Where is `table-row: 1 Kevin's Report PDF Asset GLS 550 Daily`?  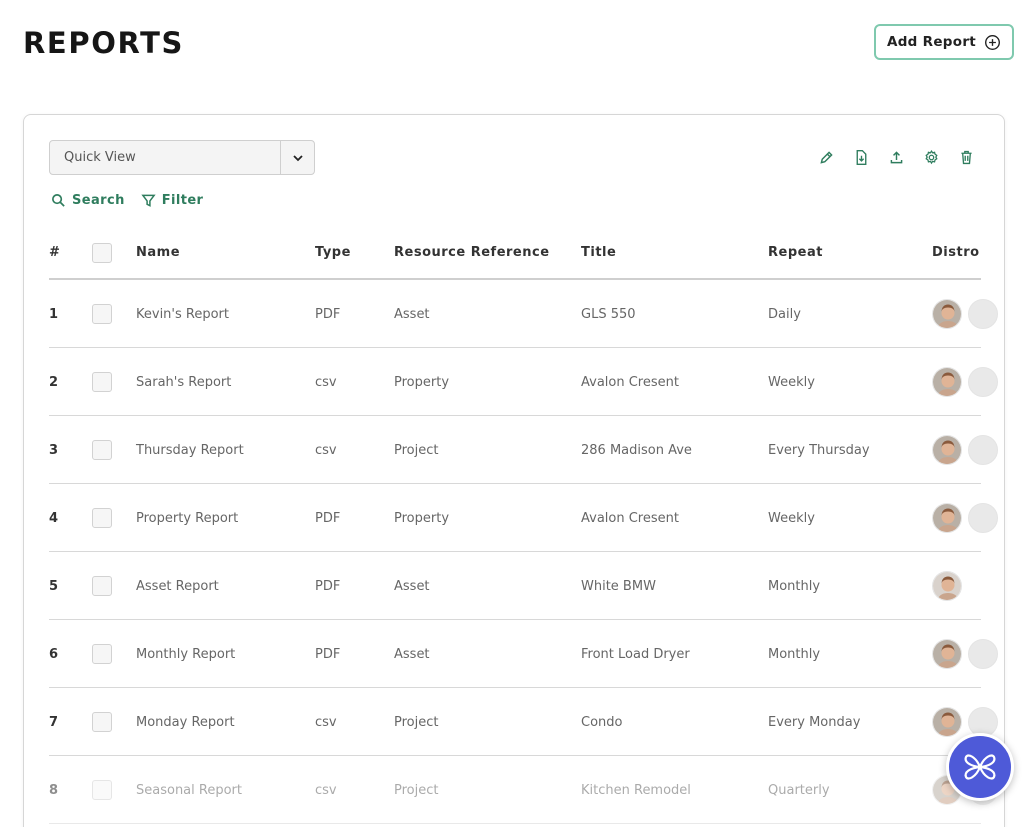 table-row: 1 Kevin's Report PDF Asset GLS 550 Daily is located at coordinates (523, 314).